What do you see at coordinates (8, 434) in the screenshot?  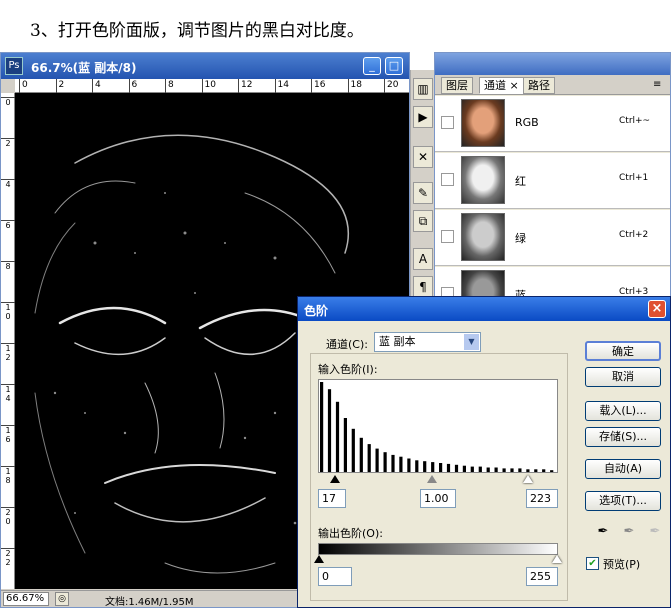 I see `ruler-tick-label: 1 6` at bounding box center [8, 434].